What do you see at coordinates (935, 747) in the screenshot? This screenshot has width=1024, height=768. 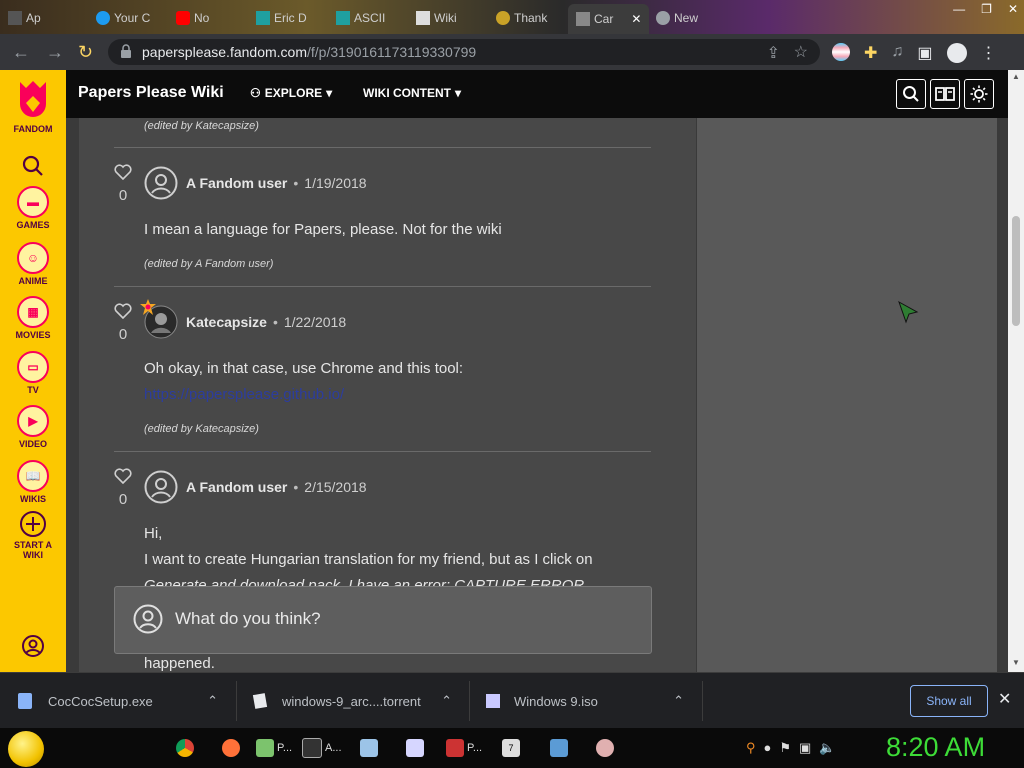 I see `taskbar-clock: 8:20 AM` at bounding box center [935, 747].